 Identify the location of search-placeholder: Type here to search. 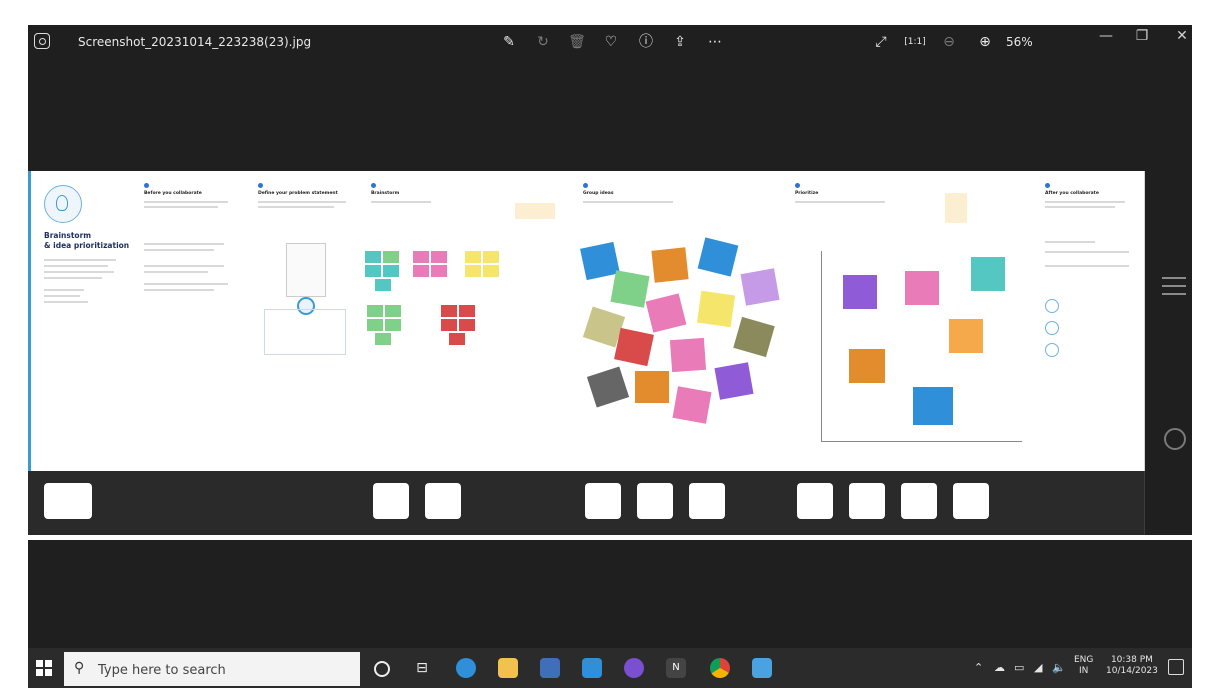
(162, 670).